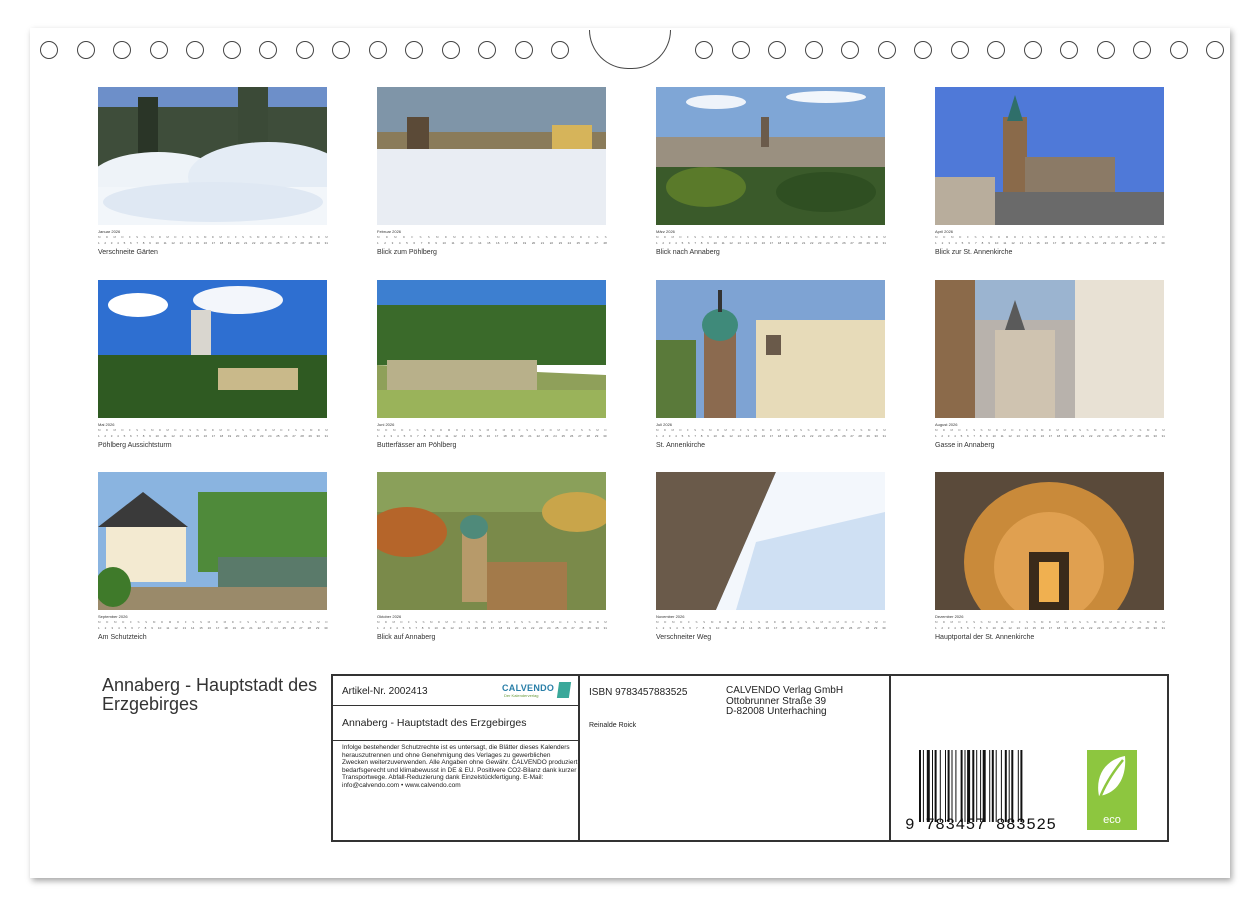 This screenshot has width=1260, height=908. Describe the element at coordinates (682, 243) in the screenshot. I see `date-number: 5` at that location.